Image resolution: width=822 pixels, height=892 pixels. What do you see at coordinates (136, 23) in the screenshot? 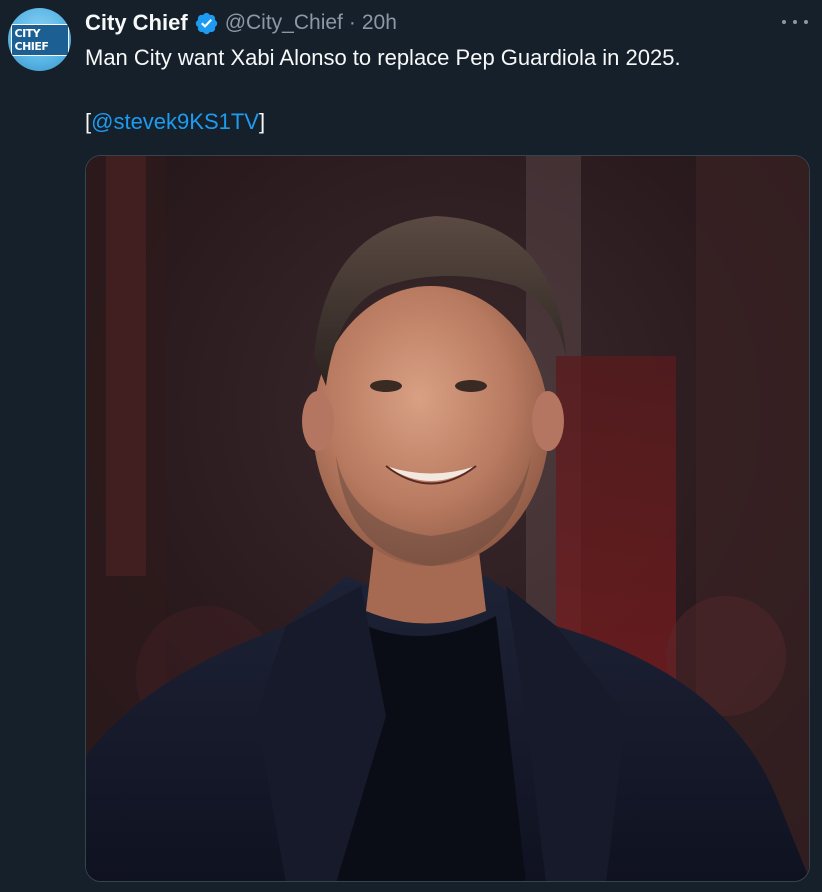
I see `author-name: City Chief` at bounding box center [136, 23].